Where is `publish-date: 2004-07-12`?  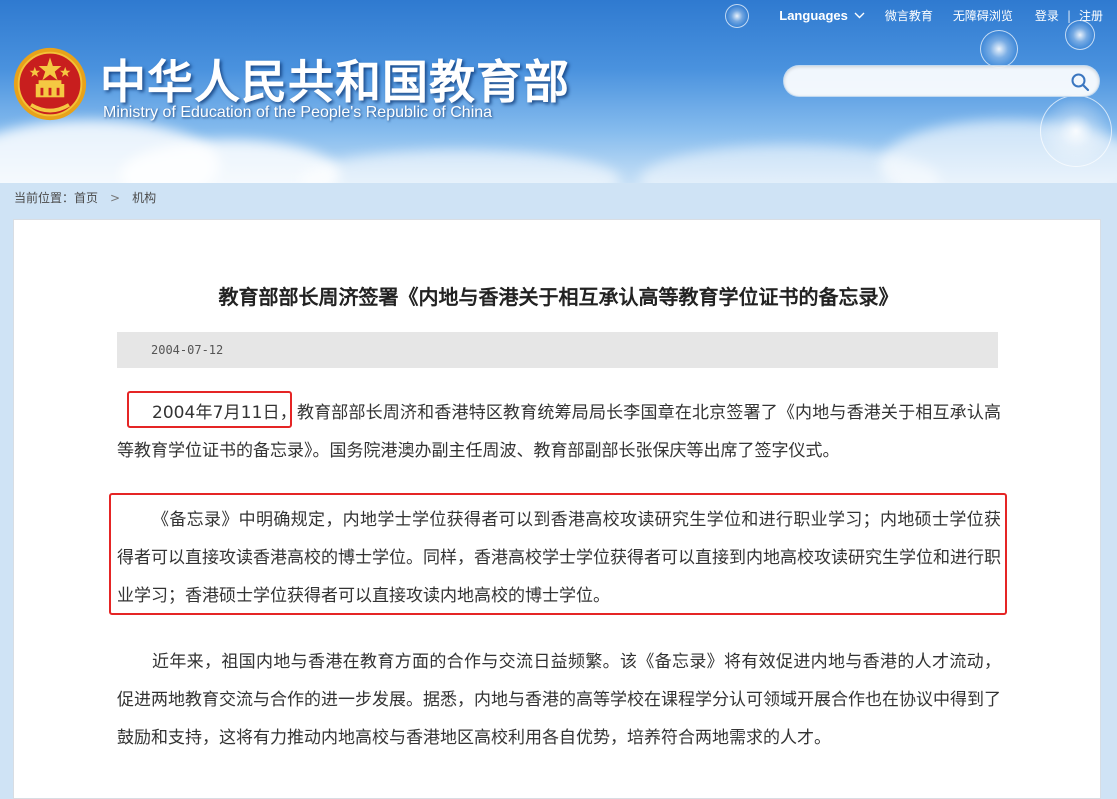 publish-date: 2004-07-12 is located at coordinates (187, 350).